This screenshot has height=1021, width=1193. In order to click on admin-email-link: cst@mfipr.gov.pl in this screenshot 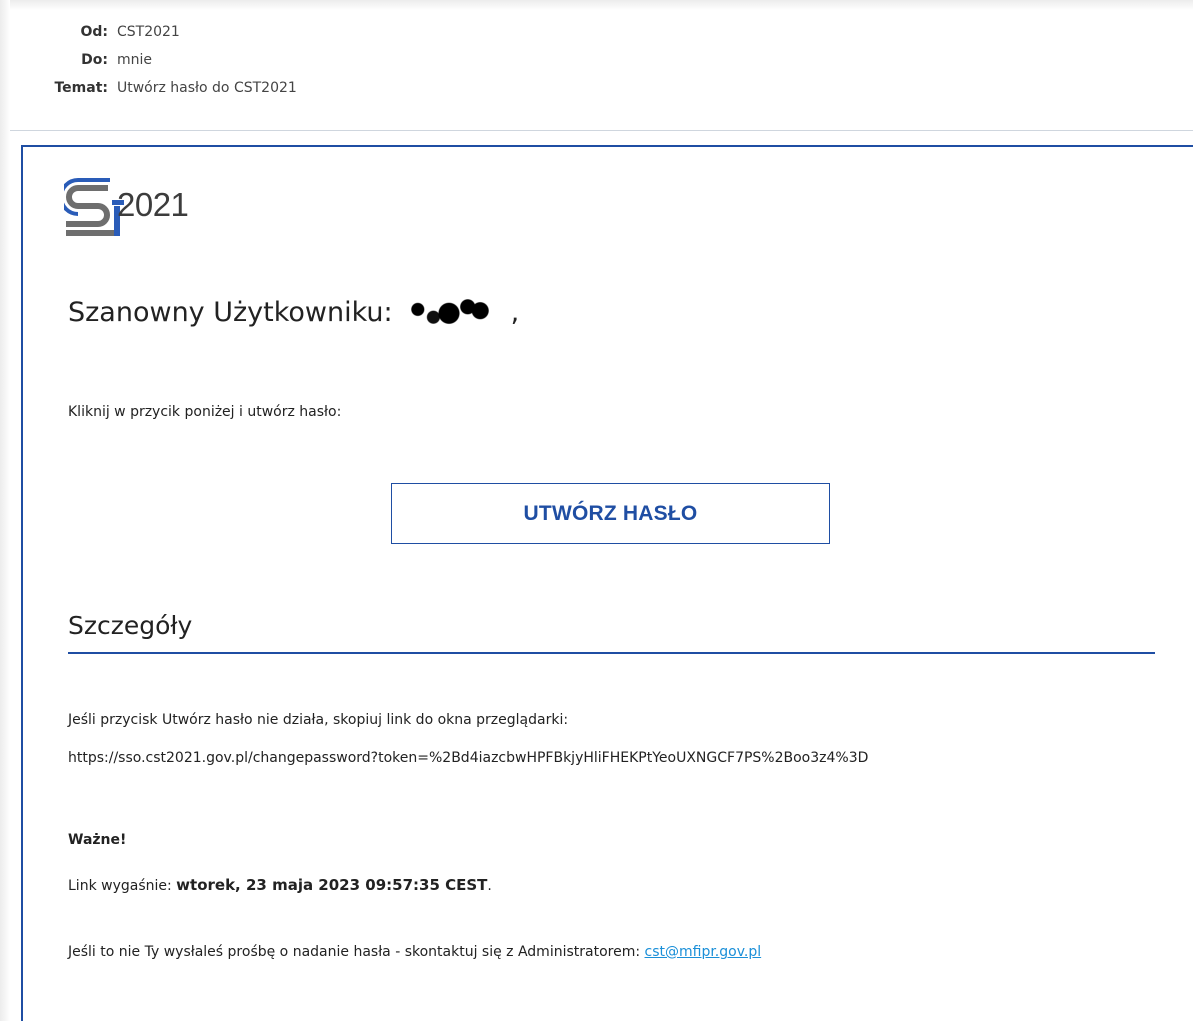, I will do `click(703, 952)`.